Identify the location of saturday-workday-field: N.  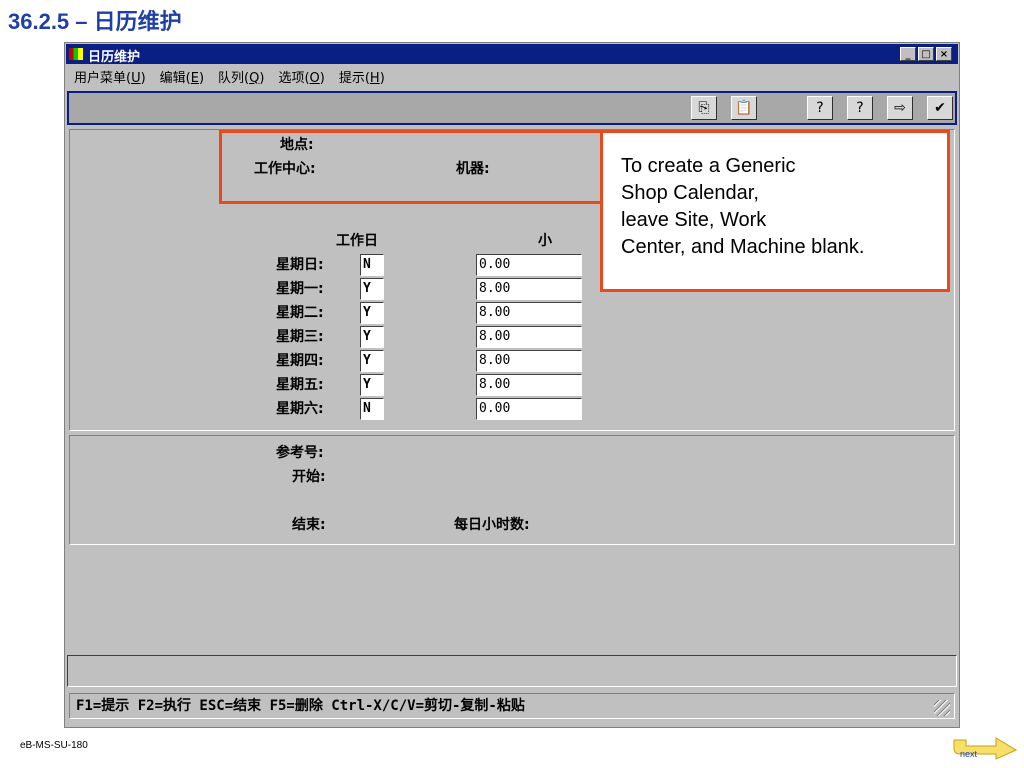
(372, 409).